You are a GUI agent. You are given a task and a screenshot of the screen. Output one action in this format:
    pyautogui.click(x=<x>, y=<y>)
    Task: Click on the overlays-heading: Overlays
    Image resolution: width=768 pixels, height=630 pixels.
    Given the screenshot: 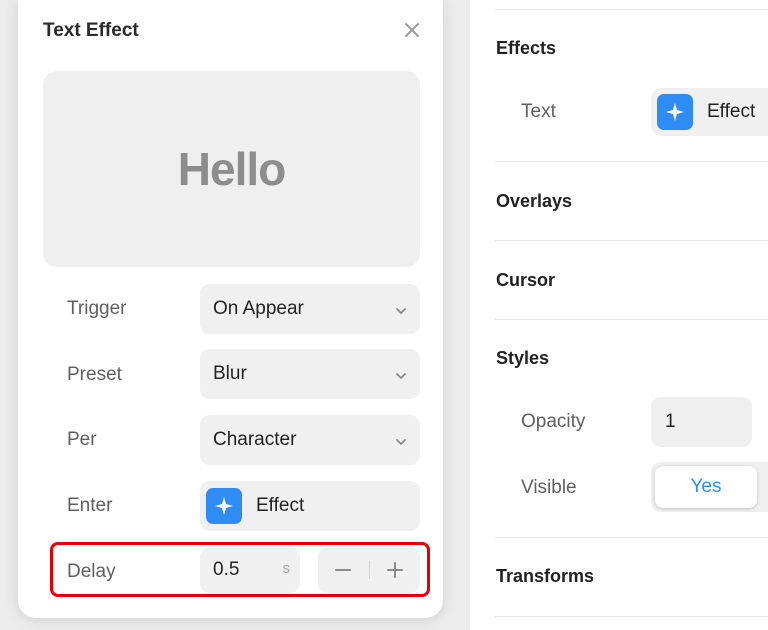 What is the action you would take?
    pyautogui.click(x=534, y=201)
    